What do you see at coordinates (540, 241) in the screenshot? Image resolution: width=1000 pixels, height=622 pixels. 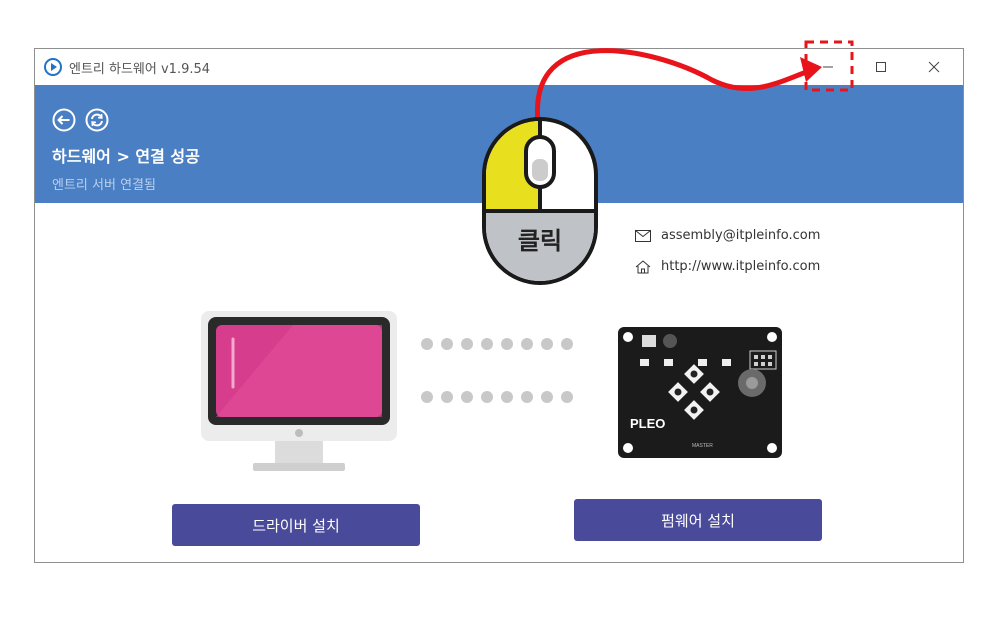 I see `click-label: 클릭` at bounding box center [540, 241].